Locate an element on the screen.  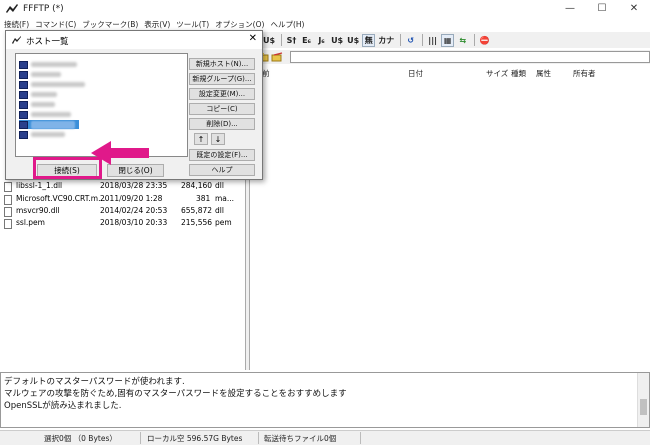
toolbar-button-utf8n: U$ is located at coordinates (337, 40).